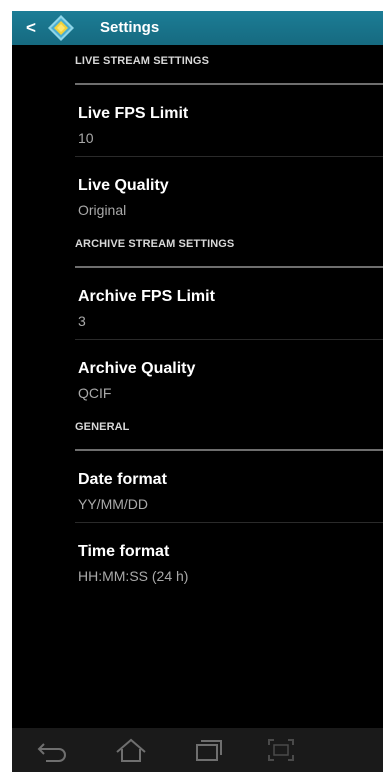 The width and height of the screenshot is (385, 772). What do you see at coordinates (229, 192) in the screenshot?
I see `pref-live-quality: Live Quality Original` at bounding box center [229, 192].